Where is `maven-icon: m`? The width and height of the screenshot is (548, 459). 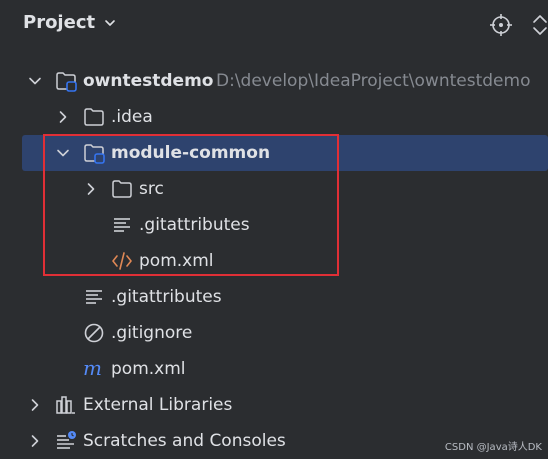
maven-icon: m is located at coordinates (92, 369).